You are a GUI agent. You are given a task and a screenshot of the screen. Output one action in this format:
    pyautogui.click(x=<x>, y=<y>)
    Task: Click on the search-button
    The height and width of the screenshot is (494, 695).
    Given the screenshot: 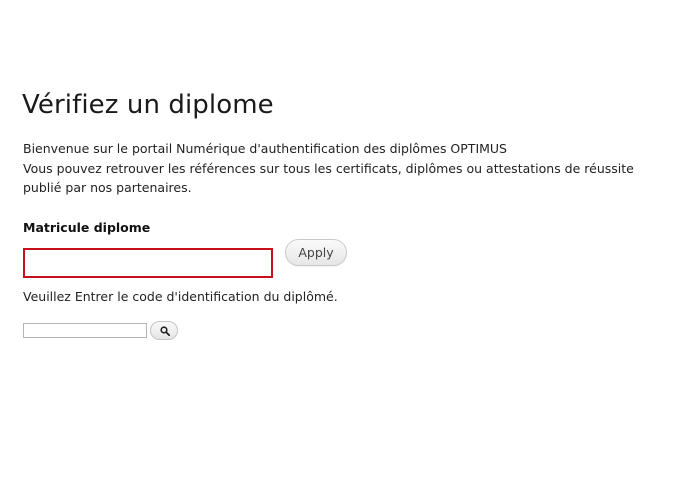 What is the action you would take?
    pyautogui.click(x=164, y=330)
    